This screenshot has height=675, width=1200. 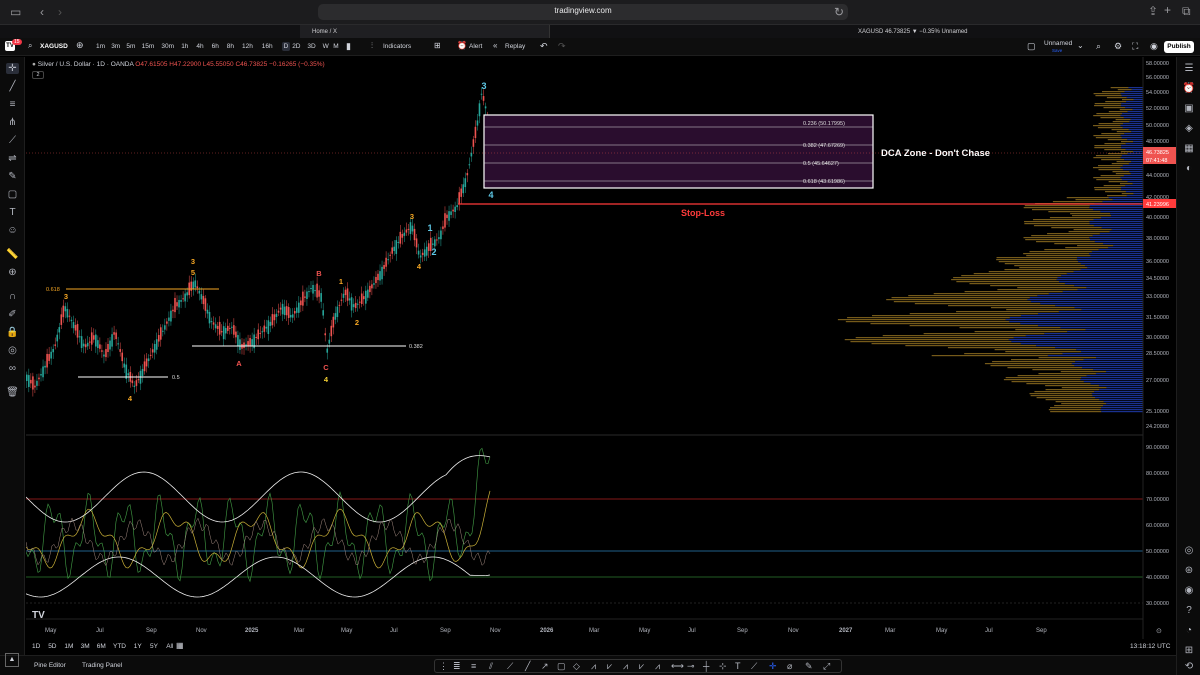 I want to click on wave5-icon: ⩘, so click(x=657, y=666).